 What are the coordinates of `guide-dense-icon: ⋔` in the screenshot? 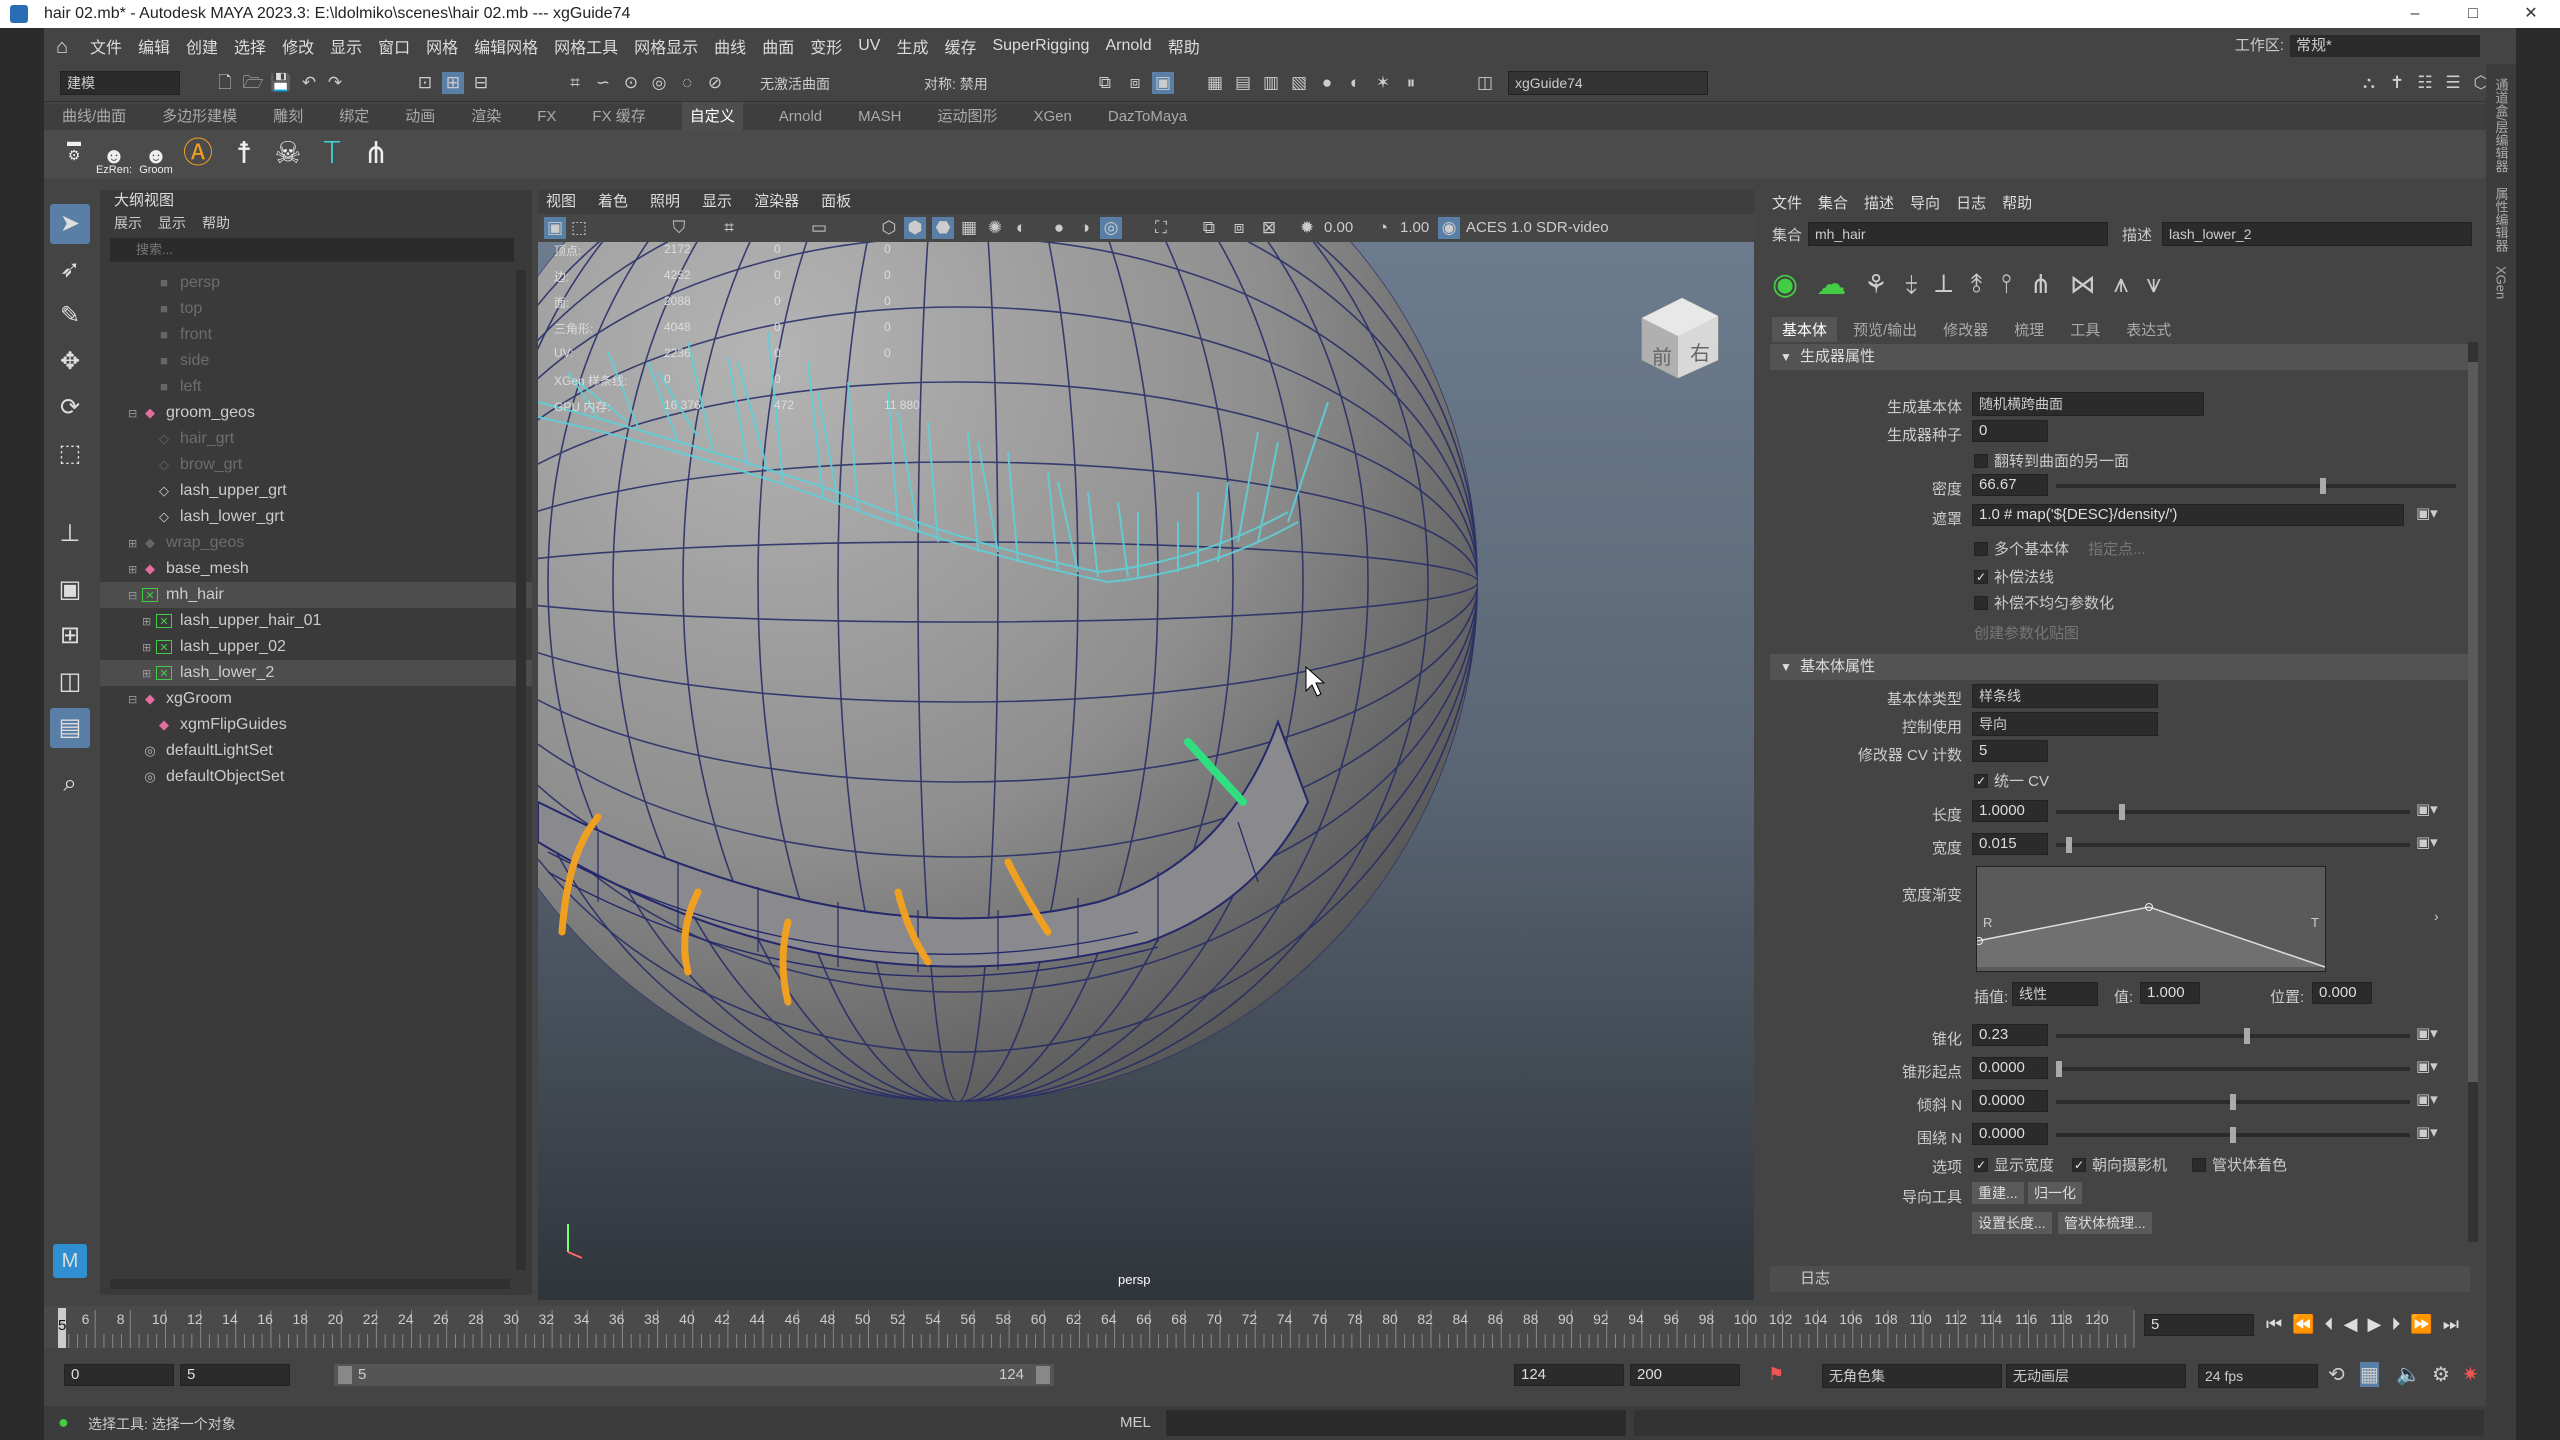 It's located at (2041, 284).